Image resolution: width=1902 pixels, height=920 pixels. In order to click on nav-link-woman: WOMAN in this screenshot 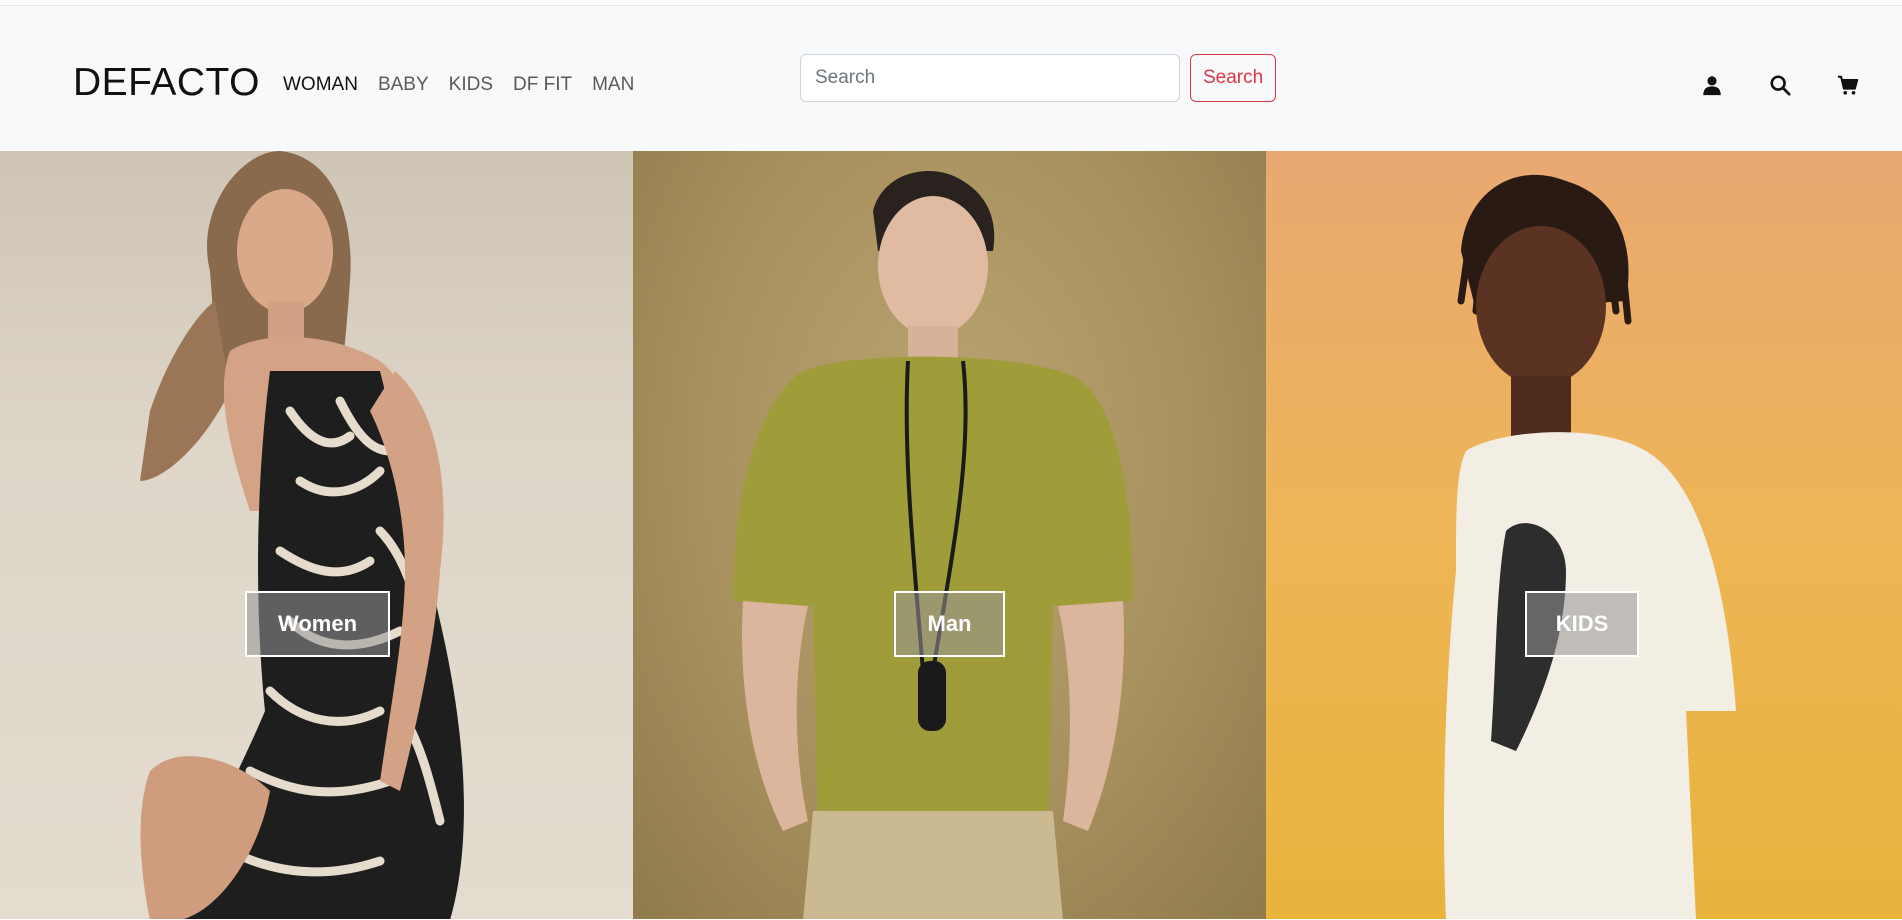, I will do `click(320, 85)`.